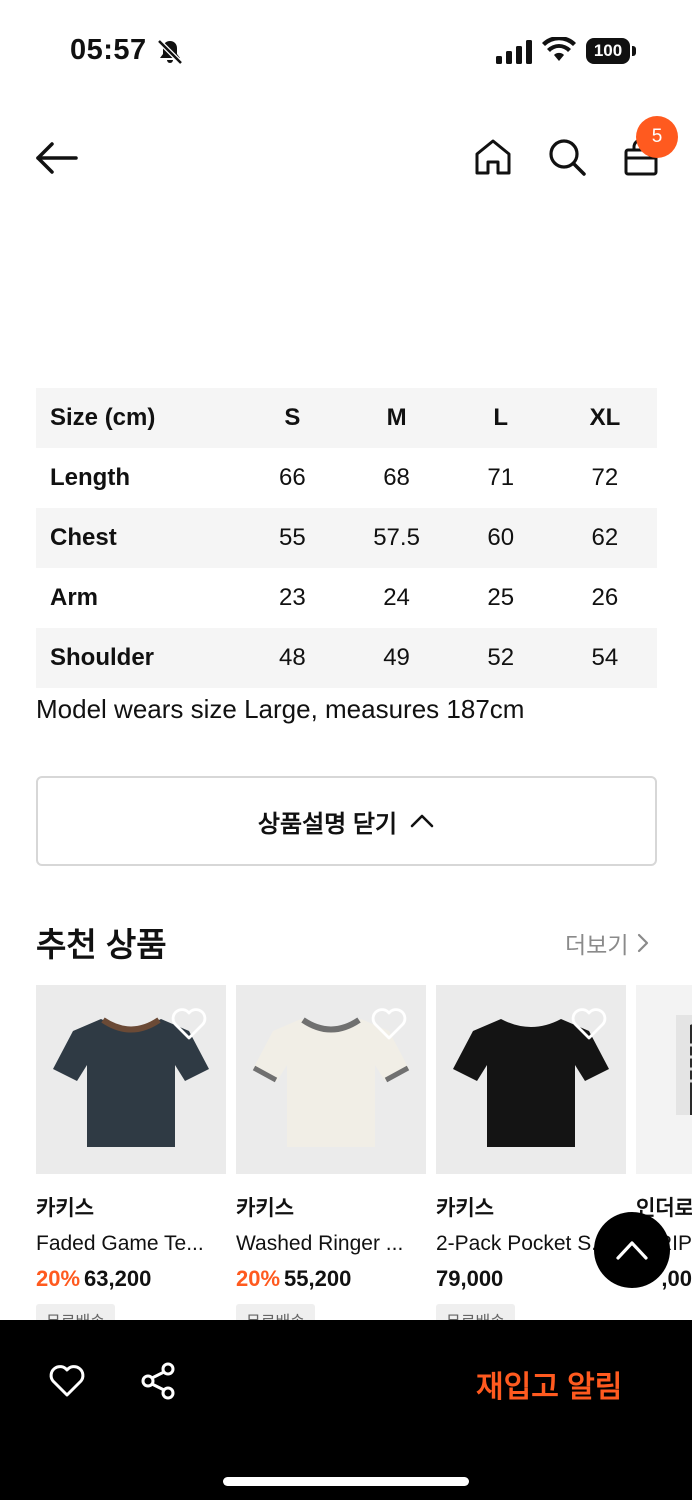 This screenshot has width=692, height=1500. What do you see at coordinates (280, 709) in the screenshot?
I see `model-size-note: Model wears size Large, measures 187cm` at bounding box center [280, 709].